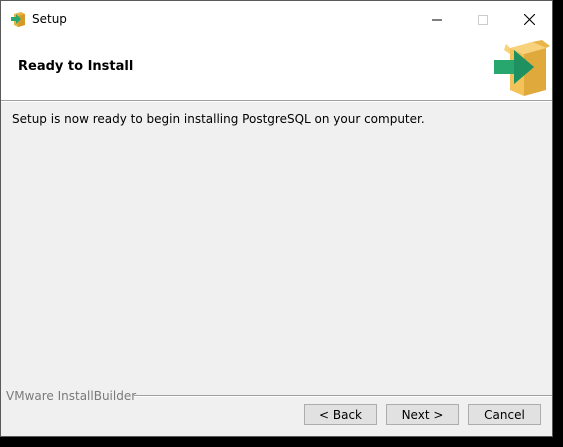 The height and width of the screenshot is (447, 563). I want to click on installer-app-icon, so click(18, 19).